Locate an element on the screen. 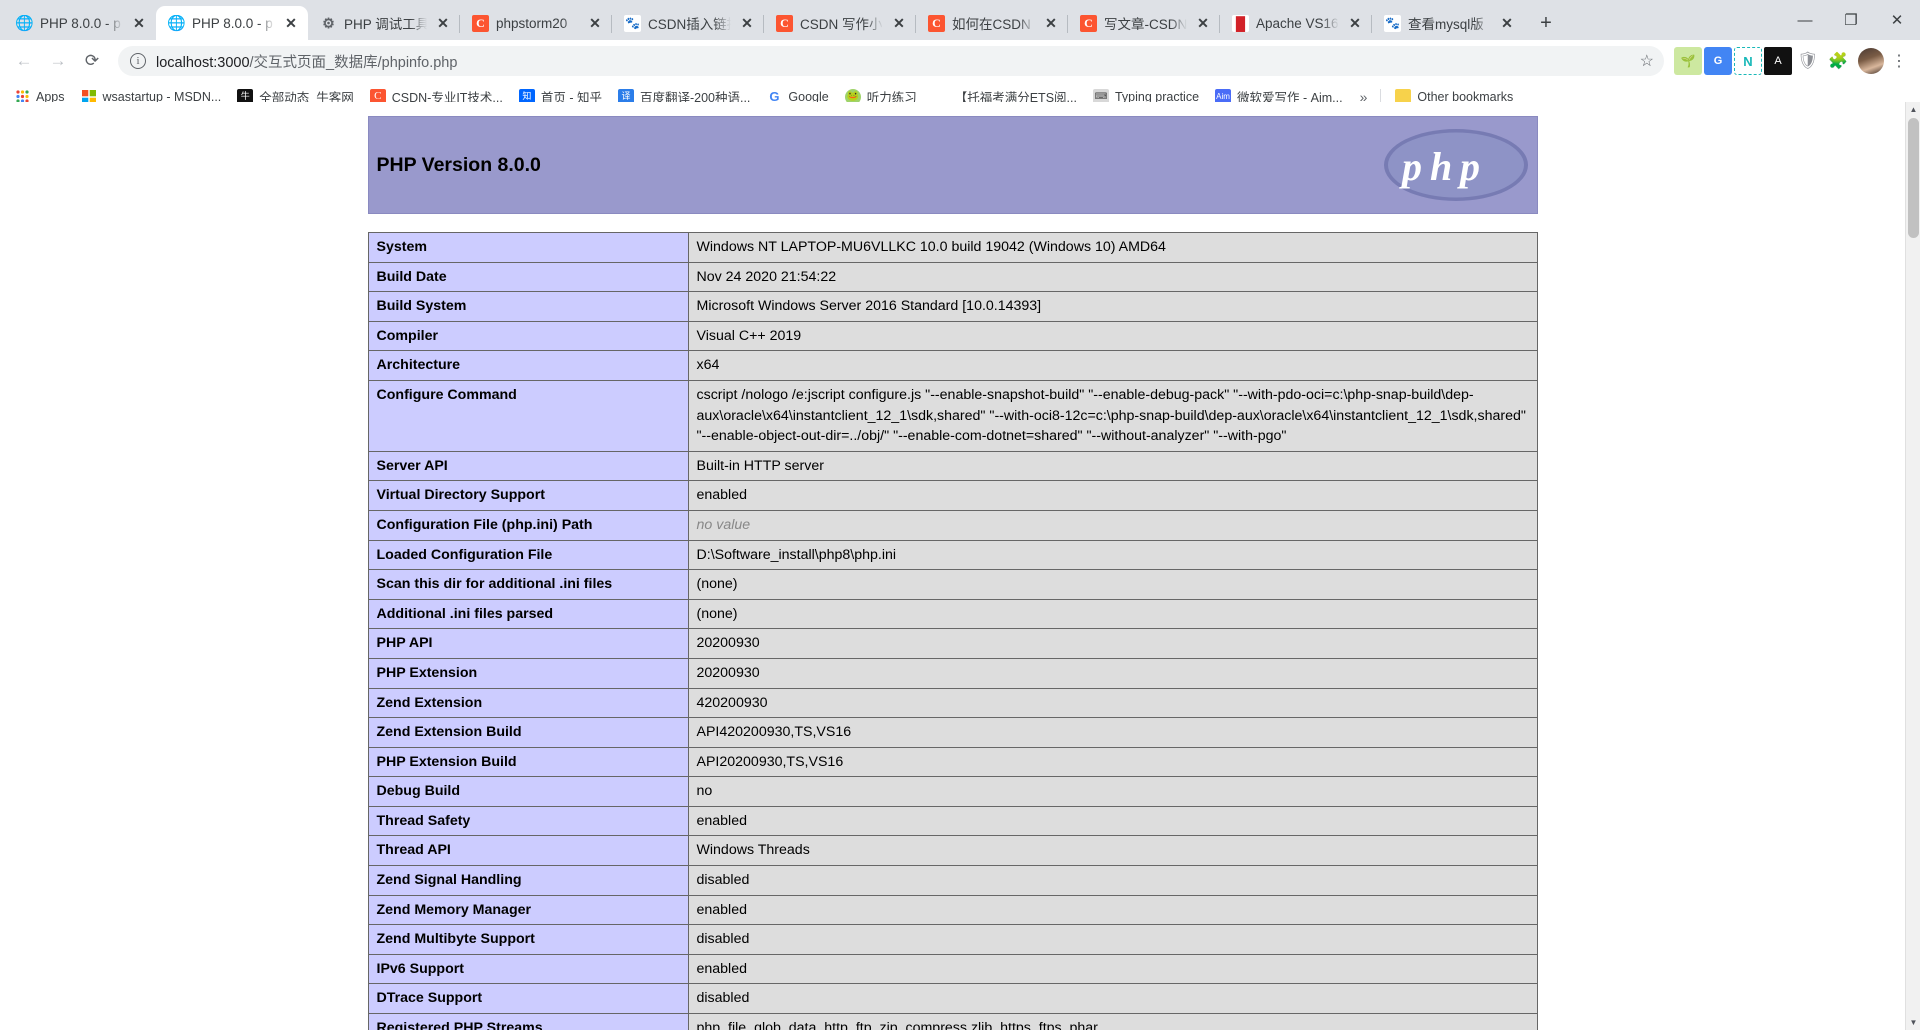 This screenshot has height=1030, width=1920. url-host: localhost:3000 is located at coordinates (203, 62).